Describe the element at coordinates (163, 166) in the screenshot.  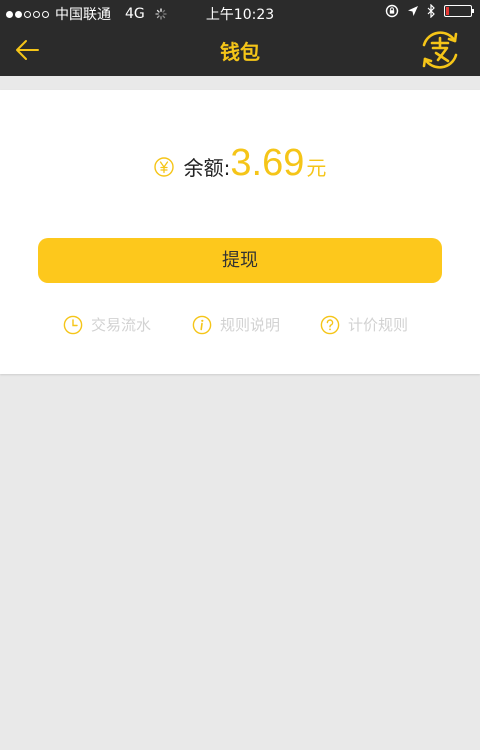
I see `yen-icon` at that location.